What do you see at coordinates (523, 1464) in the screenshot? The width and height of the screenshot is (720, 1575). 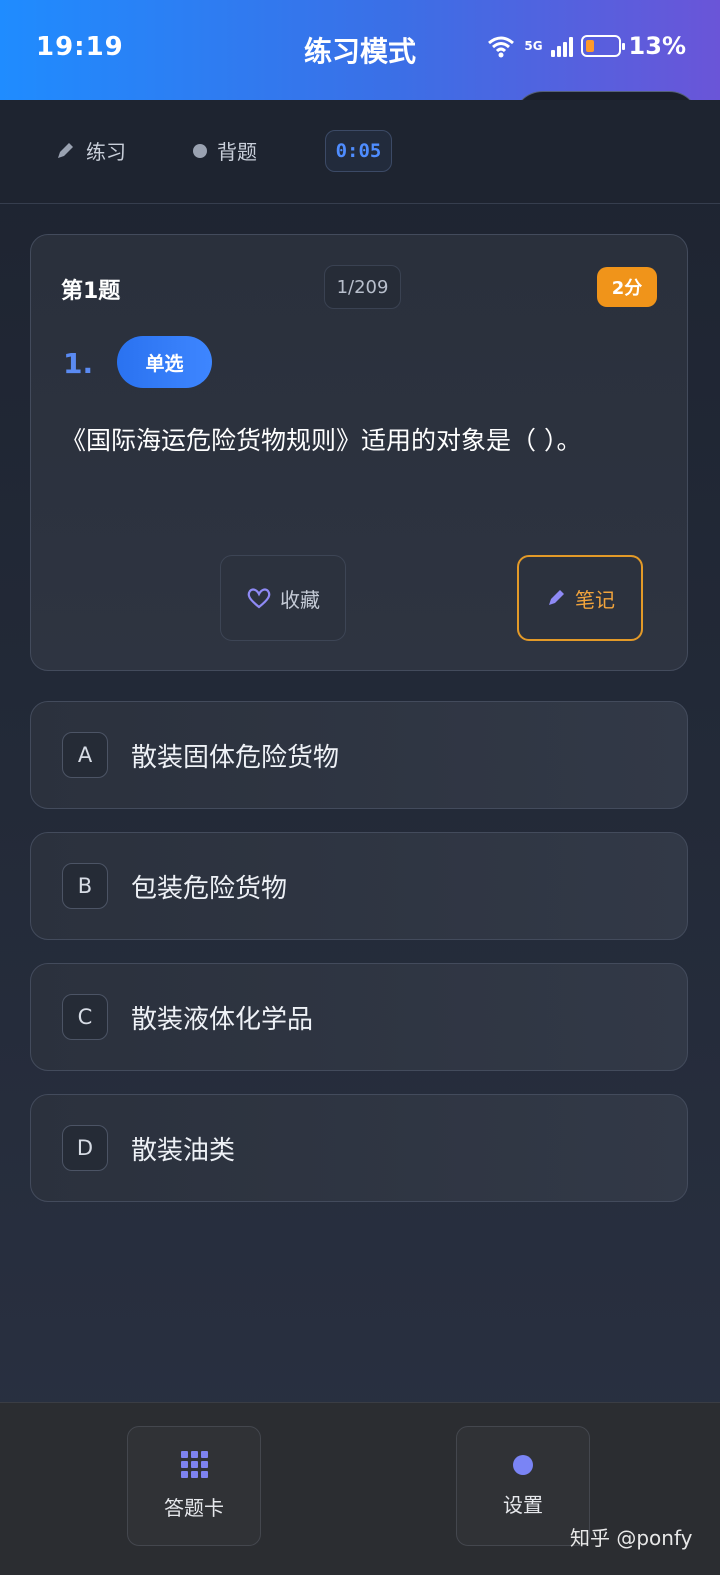 I see `settings-dot-icon` at bounding box center [523, 1464].